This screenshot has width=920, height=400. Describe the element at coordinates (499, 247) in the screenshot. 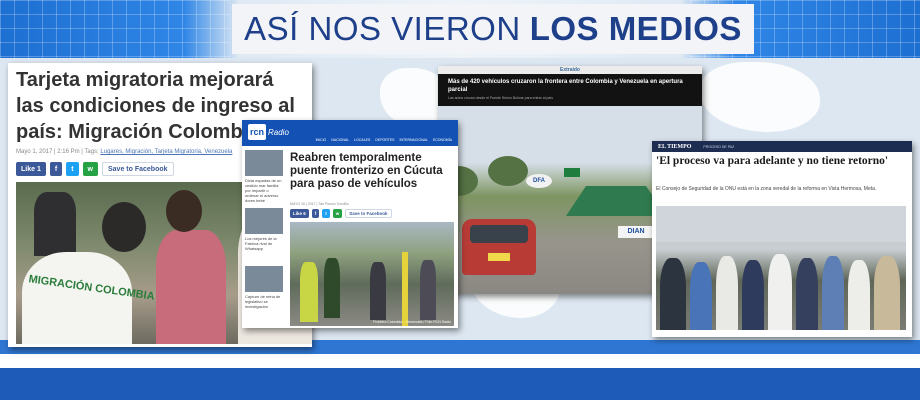

I see `photo-car` at that location.